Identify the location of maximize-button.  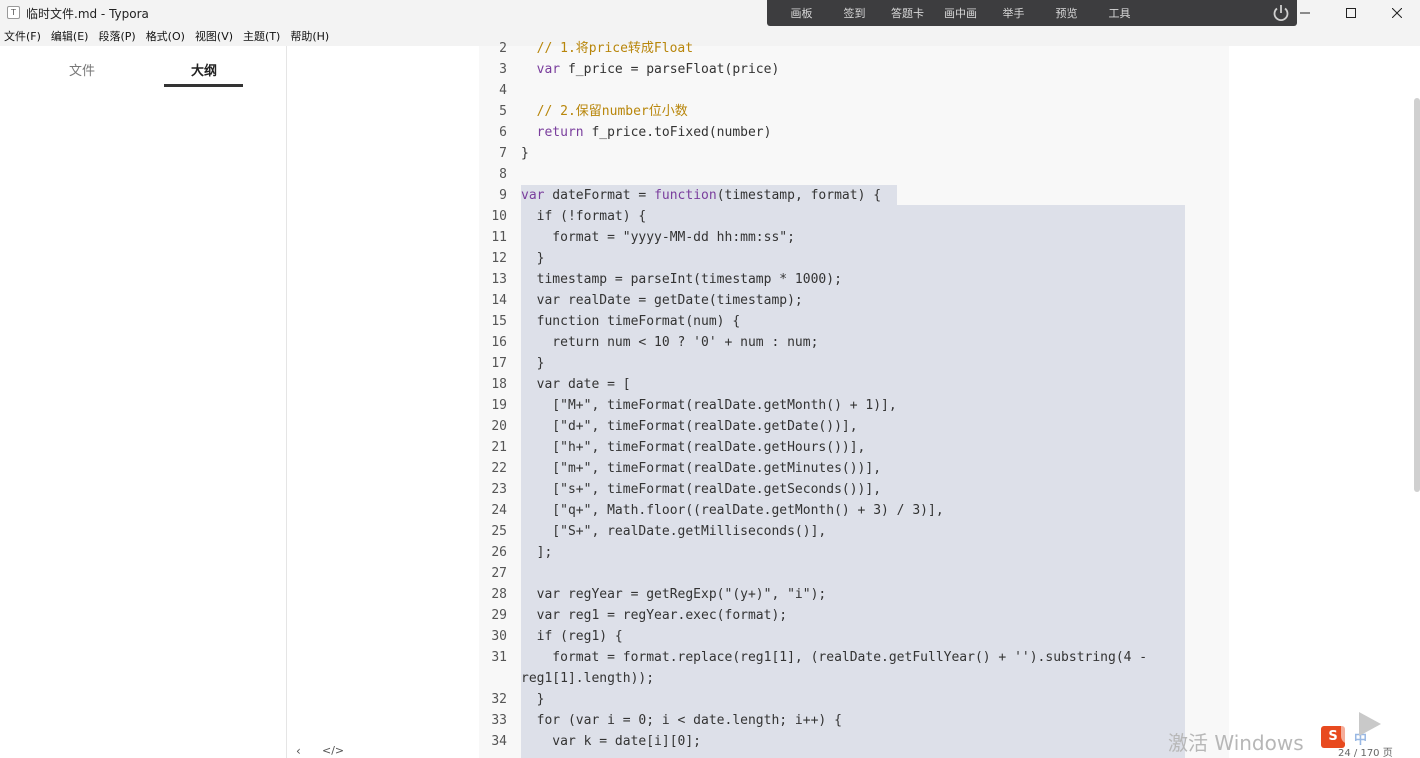
(1351, 13).